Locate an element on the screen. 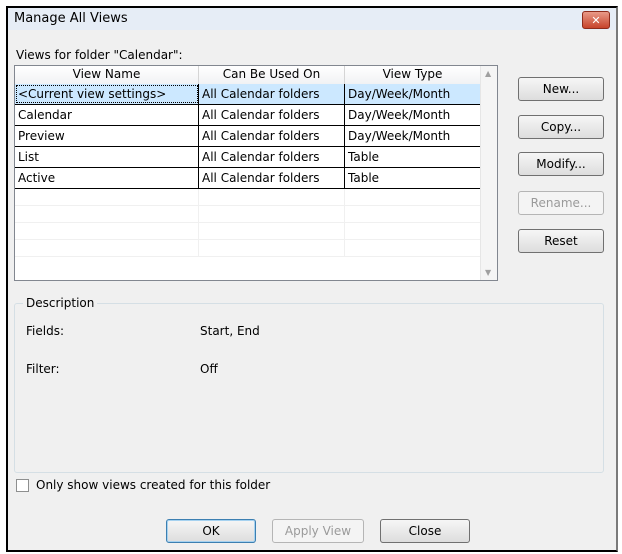  close-window-button: ✕ is located at coordinates (596, 20).